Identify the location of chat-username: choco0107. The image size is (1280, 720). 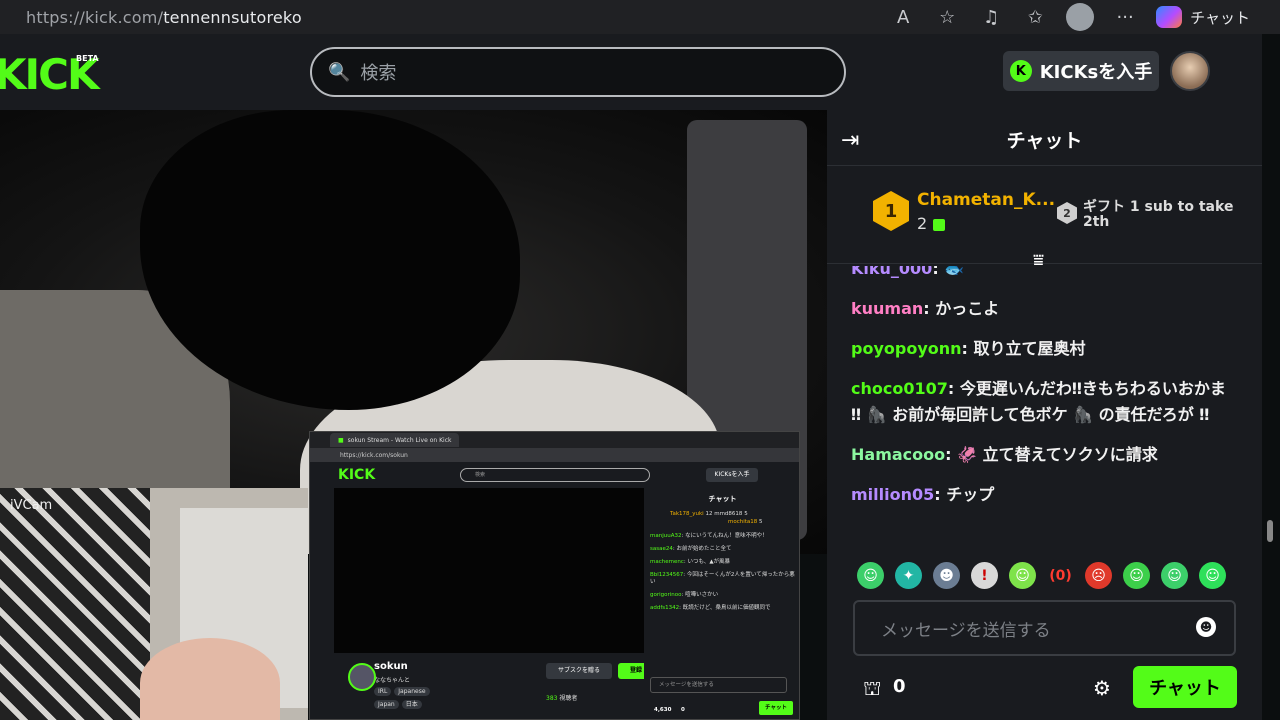
(899, 388).